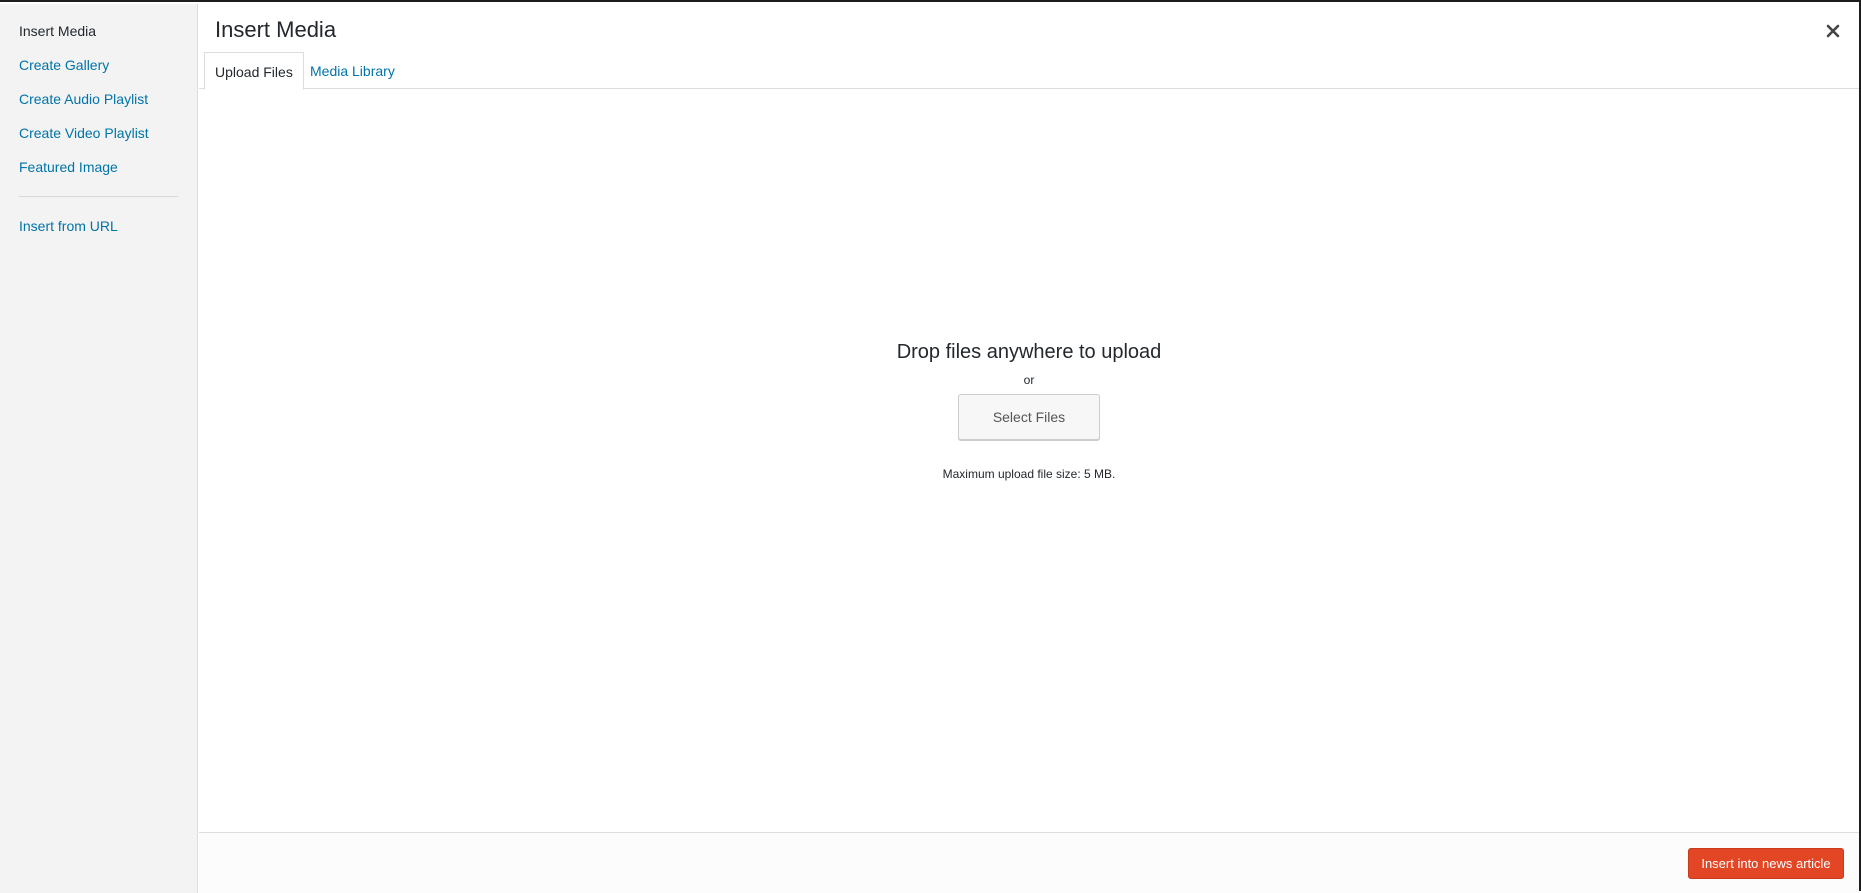 Image resolution: width=1861 pixels, height=893 pixels. I want to click on sidebar-item-create-gallery: Create Gallery, so click(64, 65).